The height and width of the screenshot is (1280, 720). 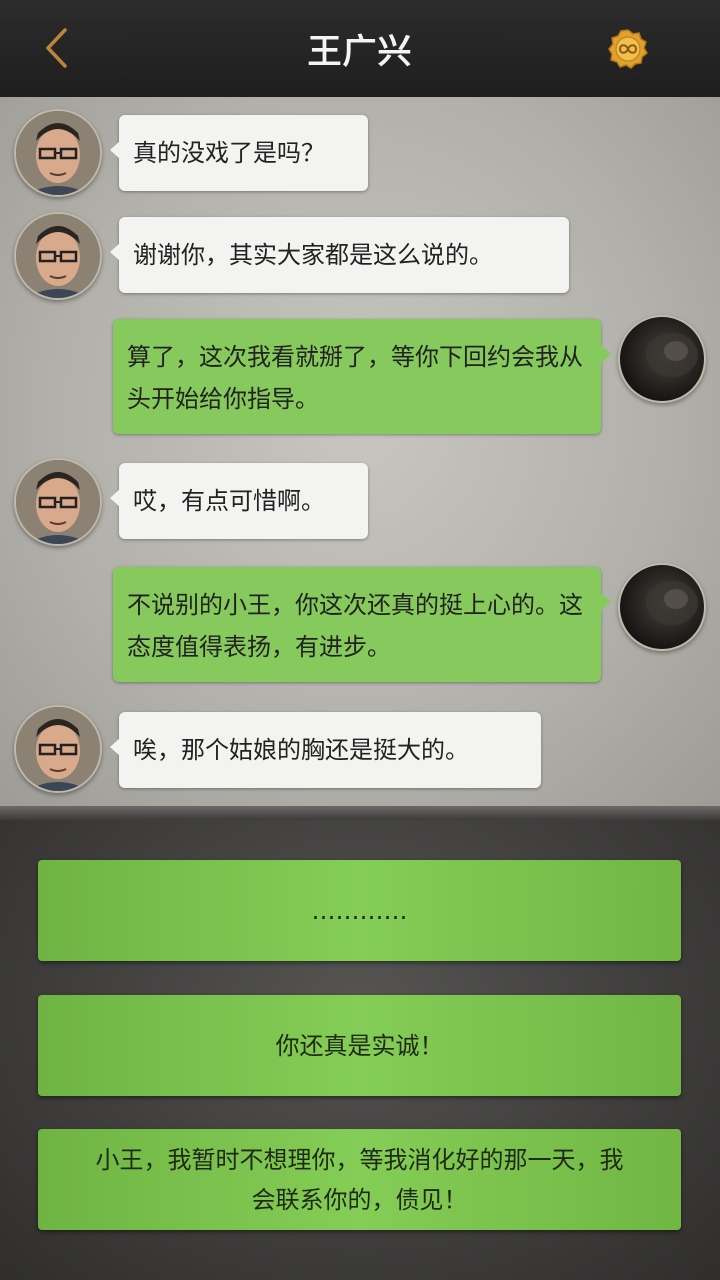 I want to click on panel-divider, so click(x=360, y=813).